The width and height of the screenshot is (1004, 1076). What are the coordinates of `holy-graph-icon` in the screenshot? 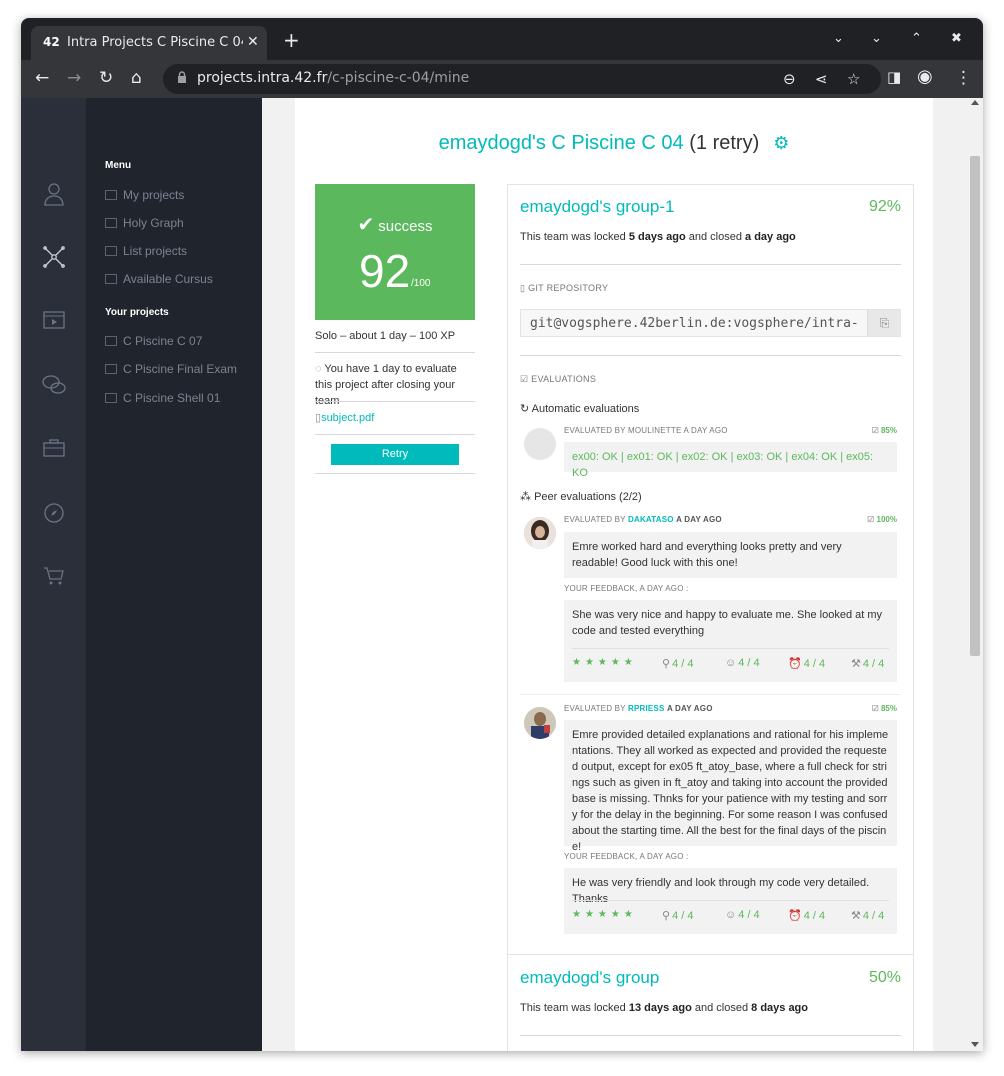 It's located at (54, 259).